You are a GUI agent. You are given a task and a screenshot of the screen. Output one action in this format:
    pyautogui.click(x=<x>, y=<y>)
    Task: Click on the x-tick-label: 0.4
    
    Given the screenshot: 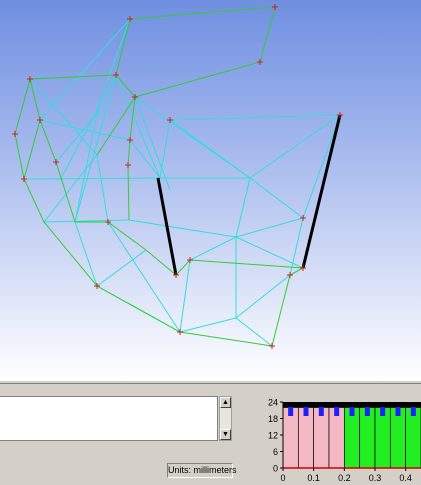 What is the action you would take?
    pyautogui.click(x=405, y=477)
    